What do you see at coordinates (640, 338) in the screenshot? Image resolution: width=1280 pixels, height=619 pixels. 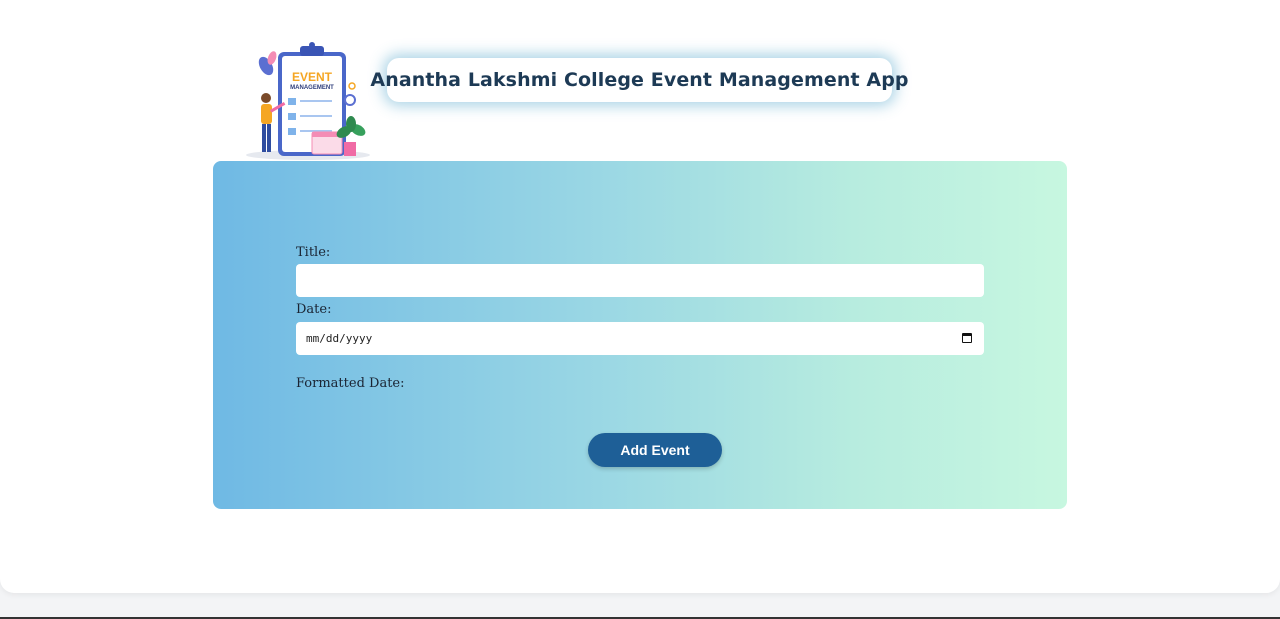 I see `date-input: mm/dd/yyyy` at bounding box center [640, 338].